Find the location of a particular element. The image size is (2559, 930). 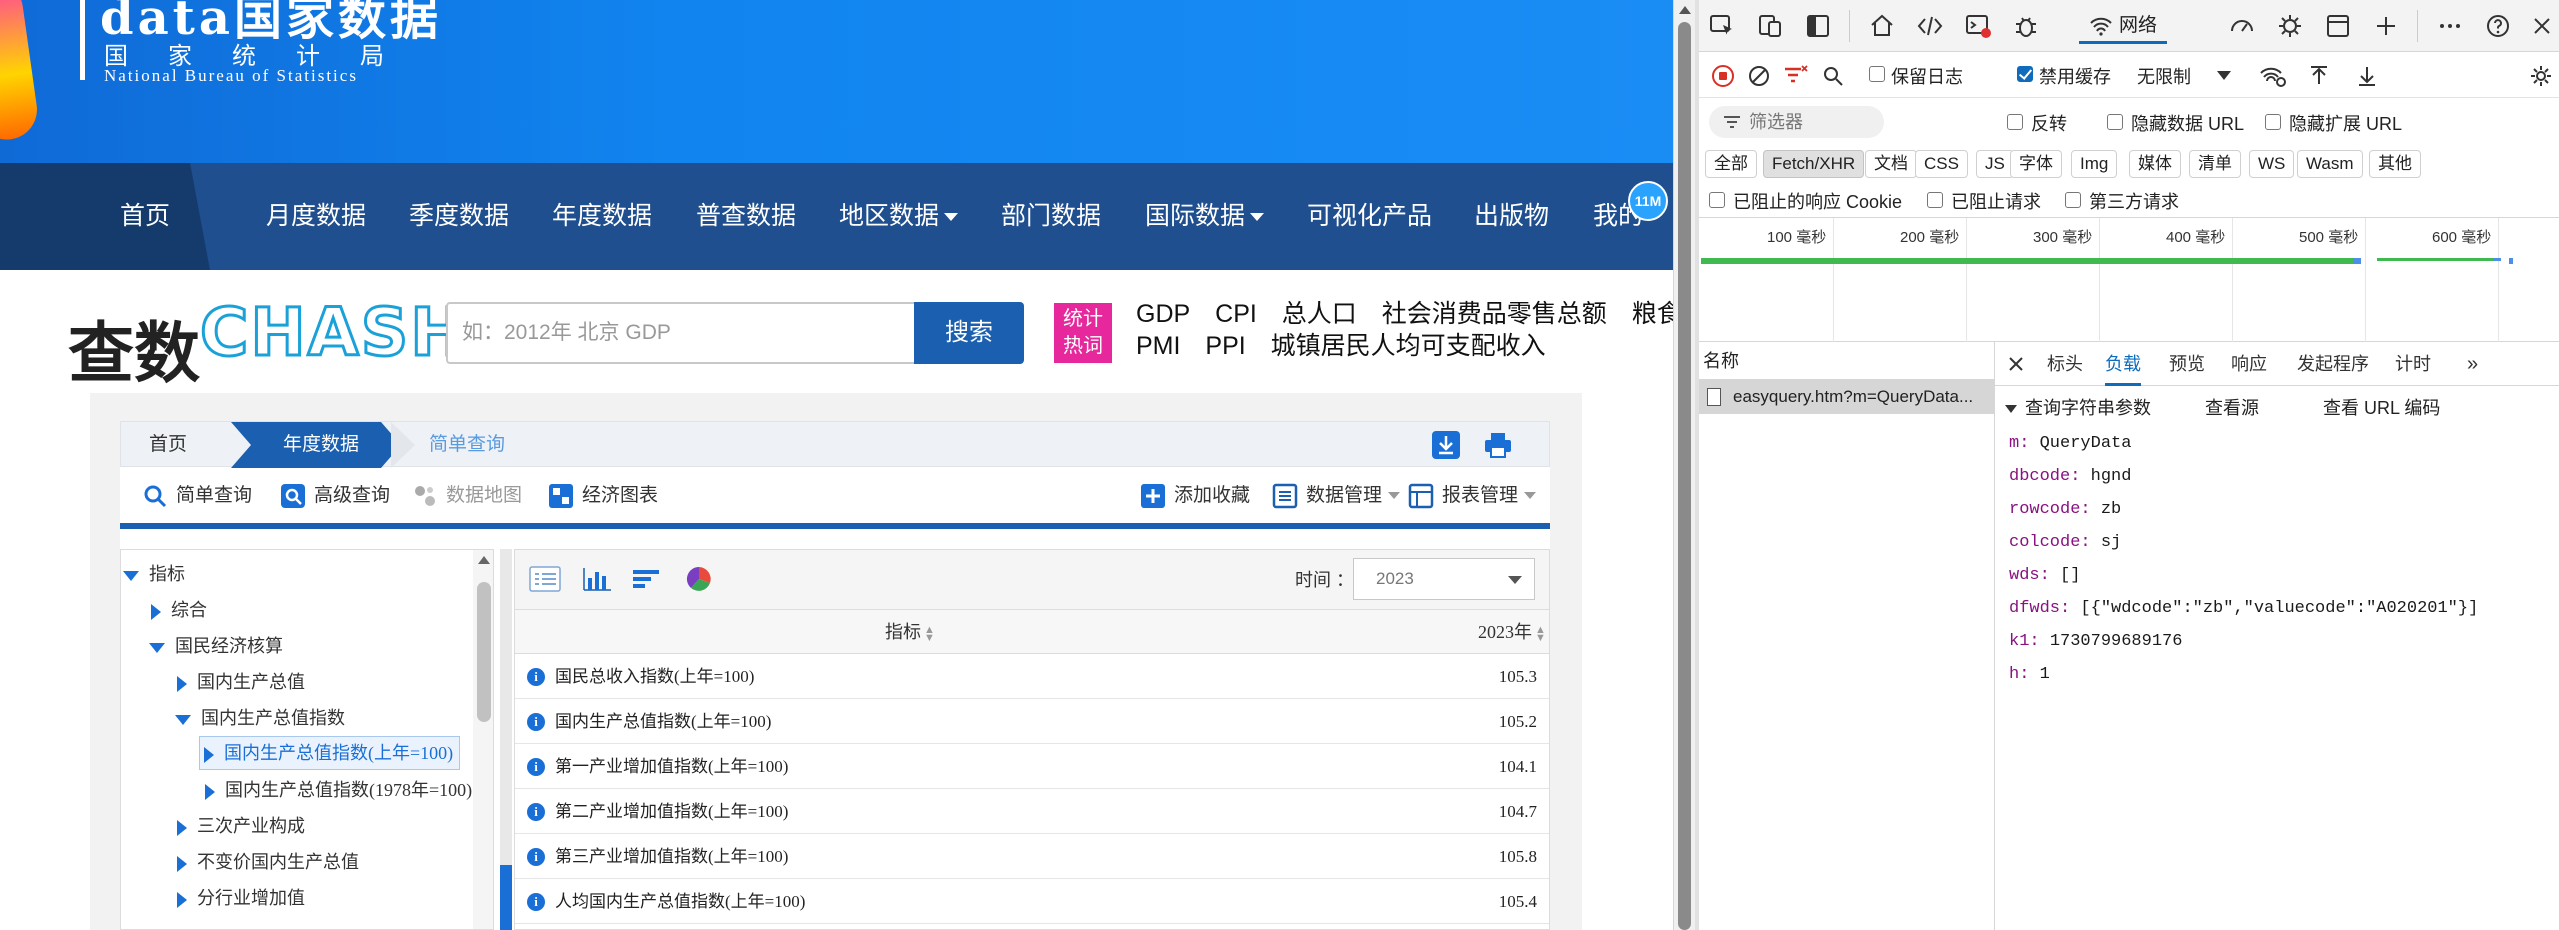

table-view-icon is located at coordinates (545, 579).